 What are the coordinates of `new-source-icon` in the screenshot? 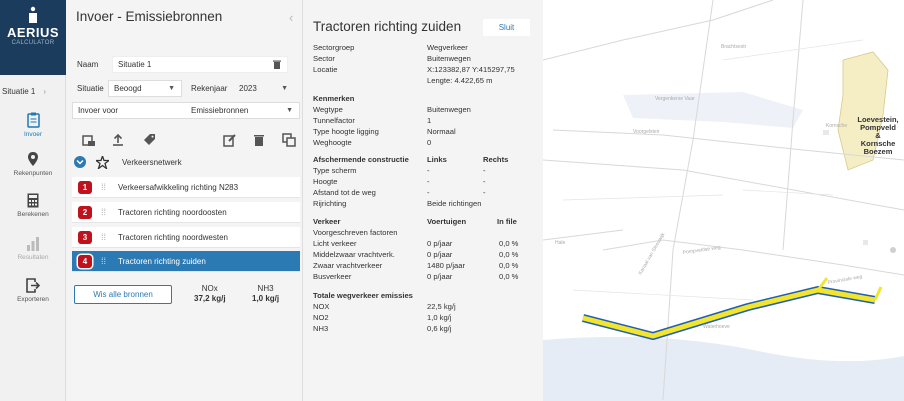 It's located at (89, 140).